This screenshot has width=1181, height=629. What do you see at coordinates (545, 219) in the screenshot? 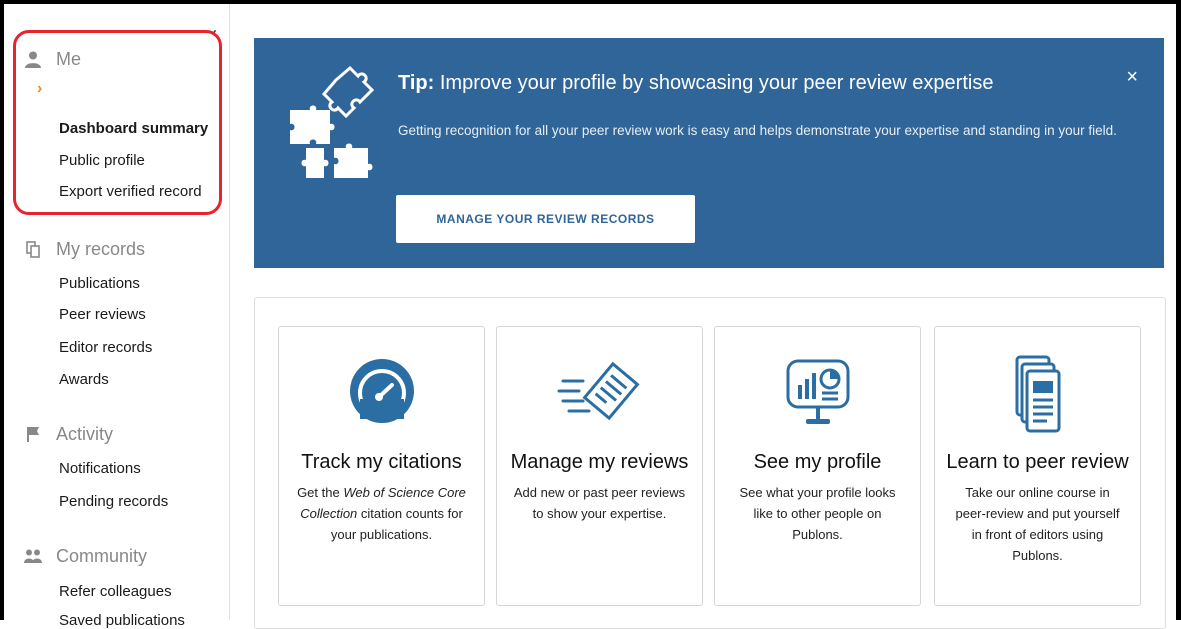
I see `manage-review-records-button: MANAGE YOUR REVIEW RECORDS` at bounding box center [545, 219].